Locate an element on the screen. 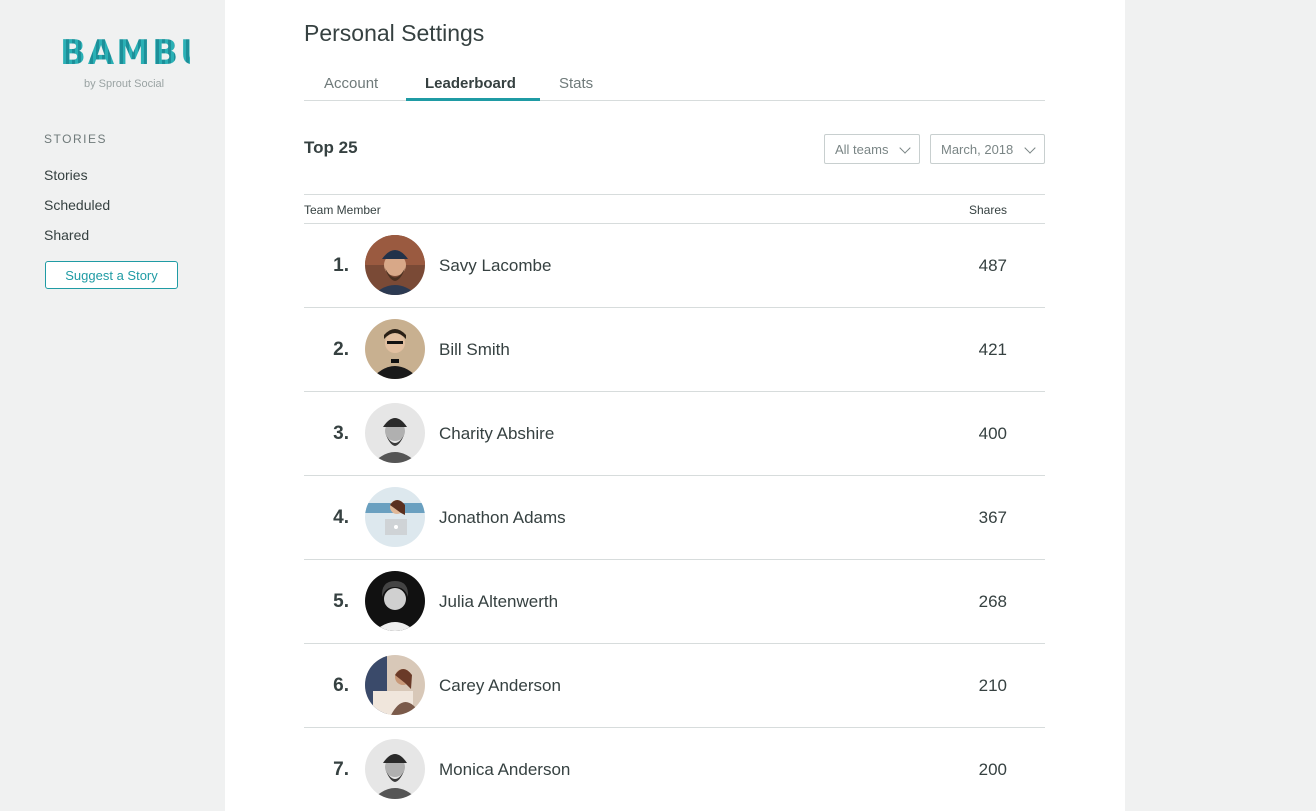  share-count: 421 is located at coordinates (992, 349).